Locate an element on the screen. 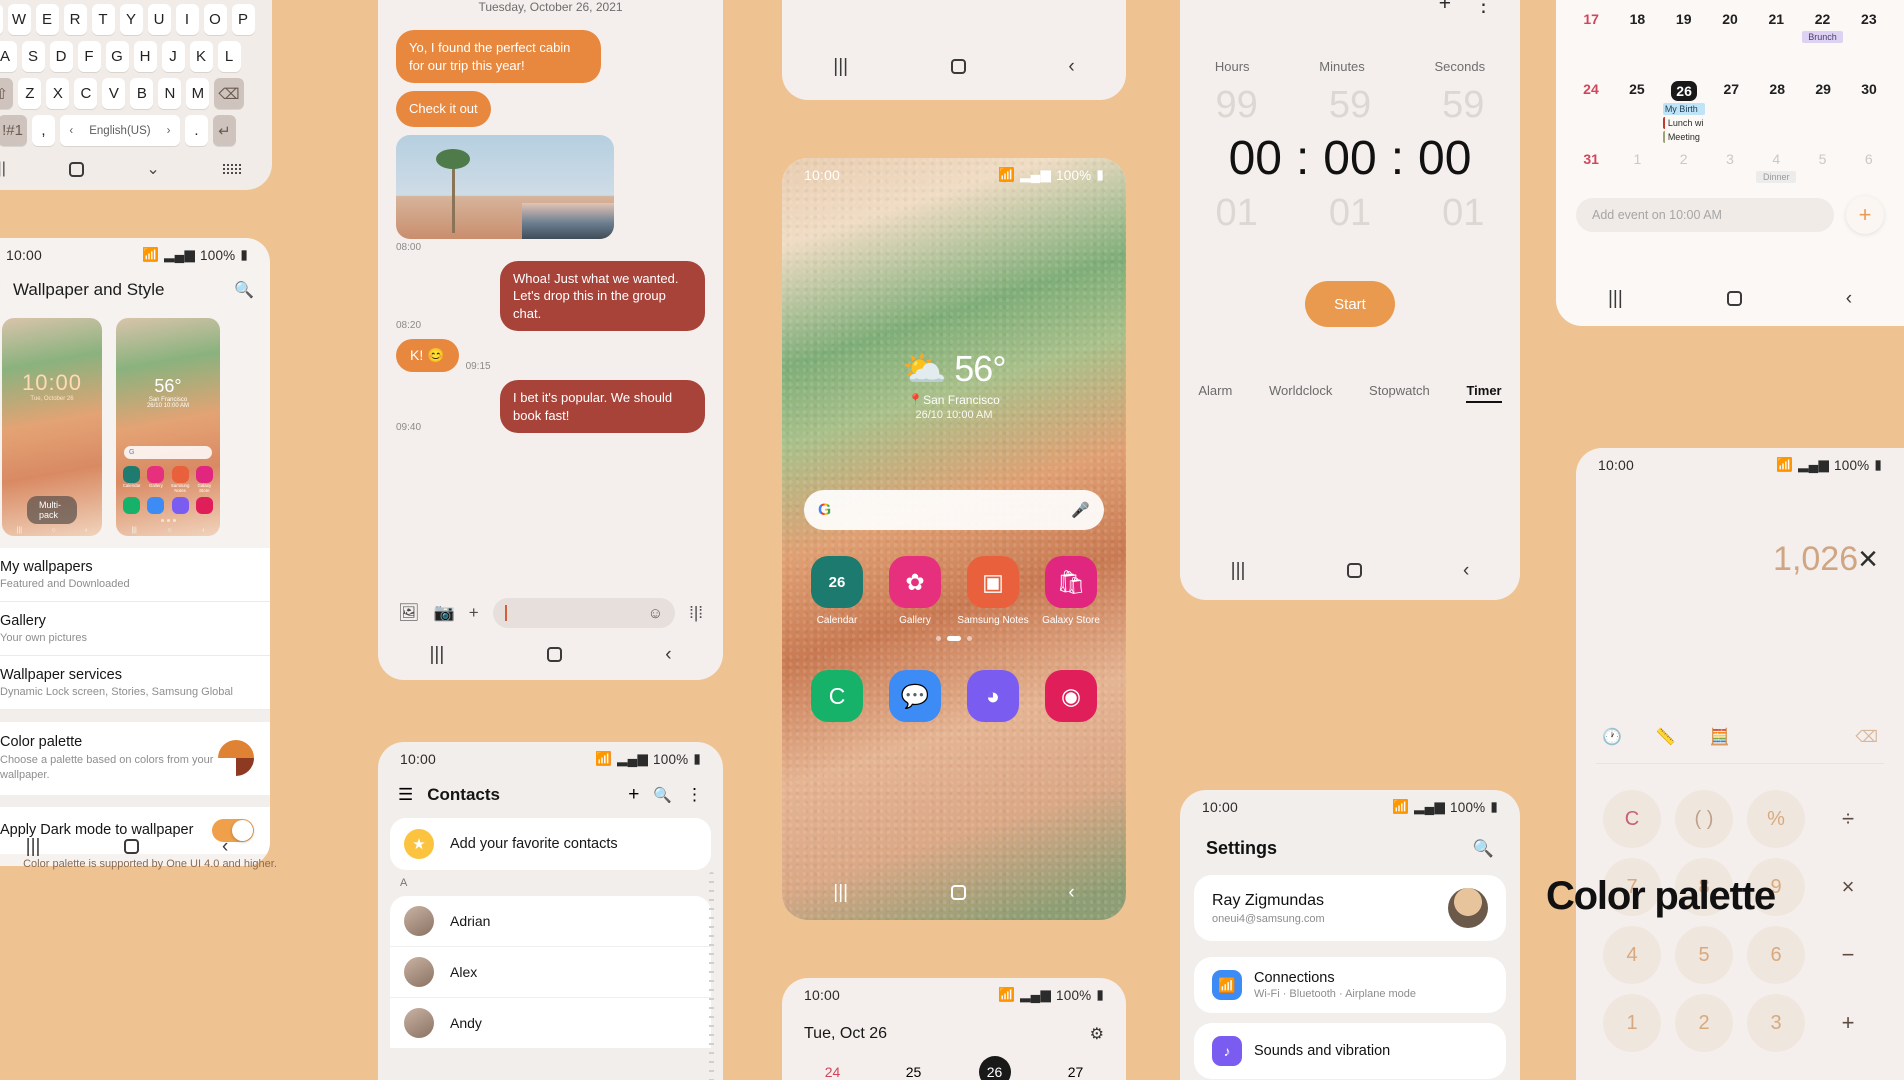 The image size is (1904, 1080). message-bubble-outgoing: I bet it's popular. We should book fast! is located at coordinates (602, 407).